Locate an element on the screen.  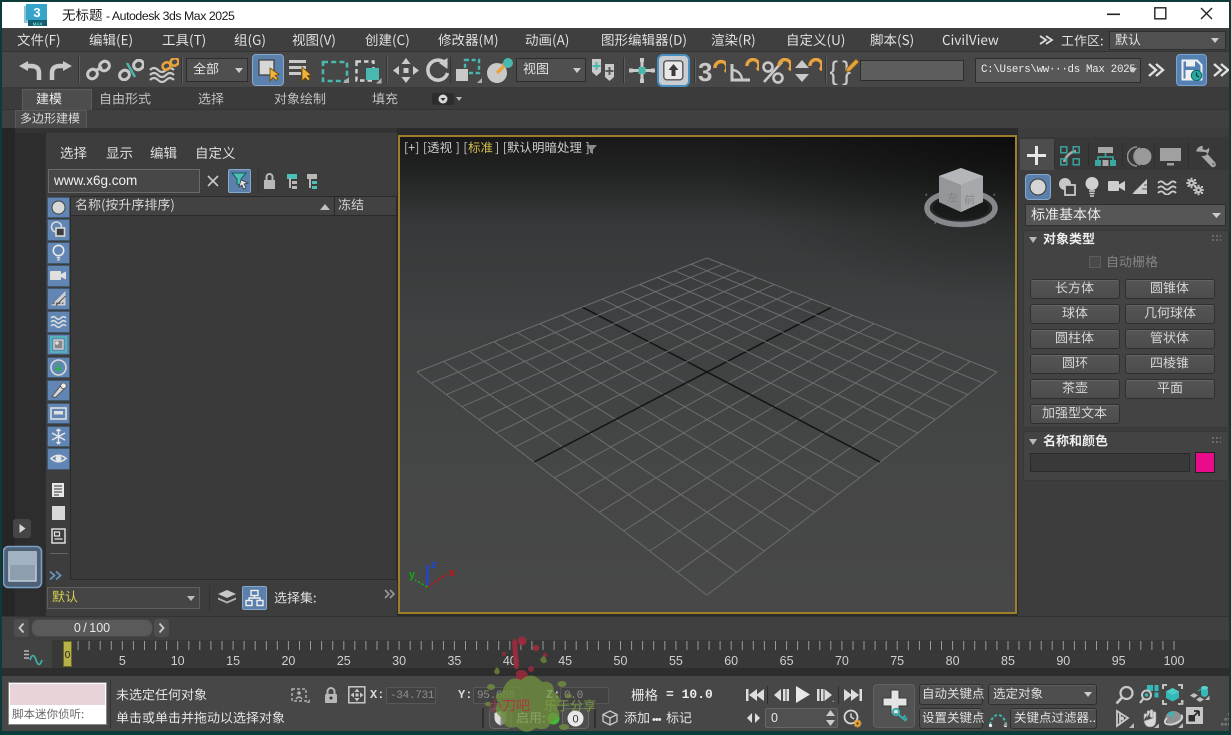
svg-text: 85 is located at coordinates (1008, 661).